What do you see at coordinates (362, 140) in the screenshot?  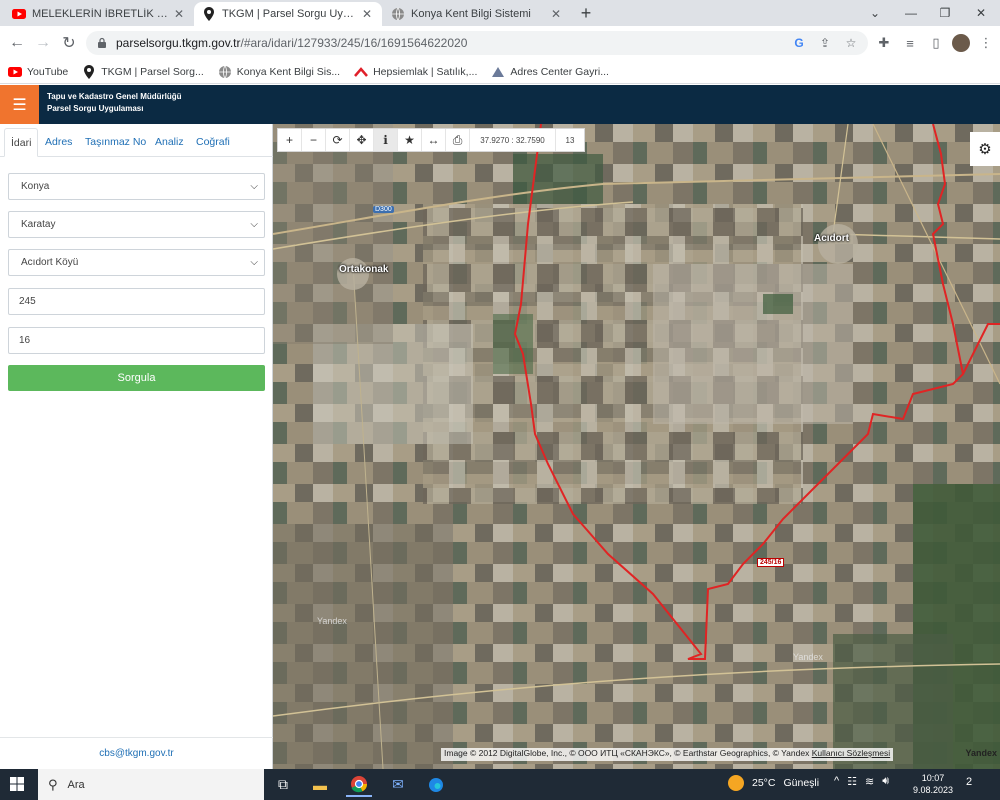 I see `locate-icon: ✥` at bounding box center [362, 140].